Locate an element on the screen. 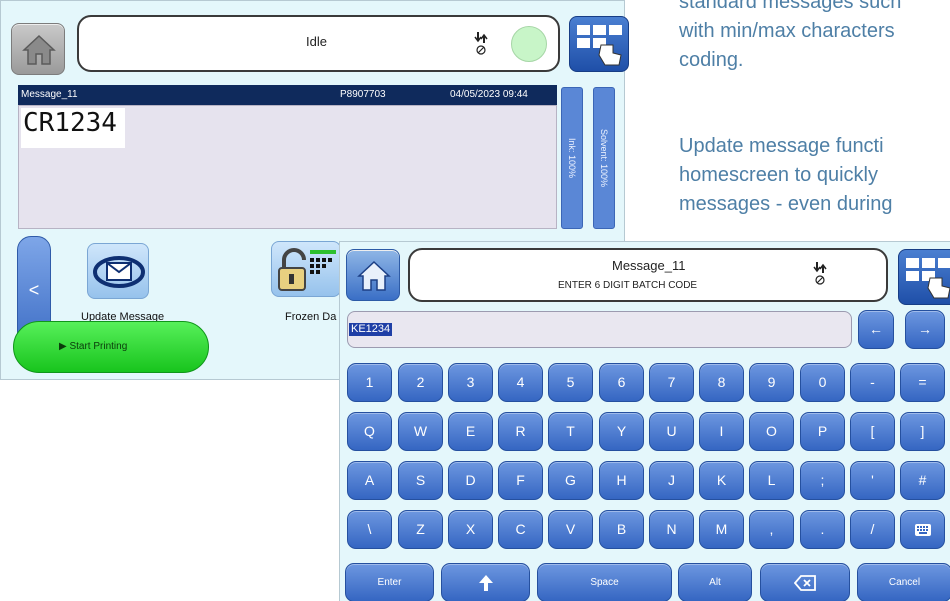 This screenshot has height=601, width=950. key-1-9: P is located at coordinates (822, 431).